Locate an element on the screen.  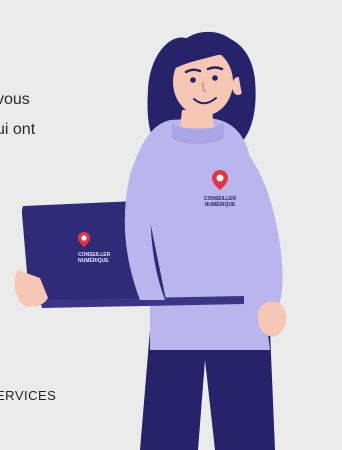
right-eye is located at coordinates (215, 78).